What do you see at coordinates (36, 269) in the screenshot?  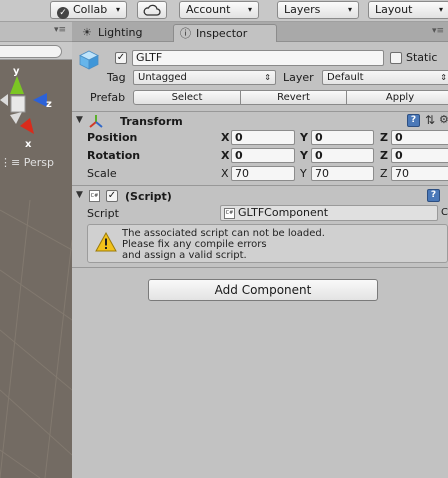 I see `scene-view: y z x ⋮≡ Persp` at bounding box center [36, 269].